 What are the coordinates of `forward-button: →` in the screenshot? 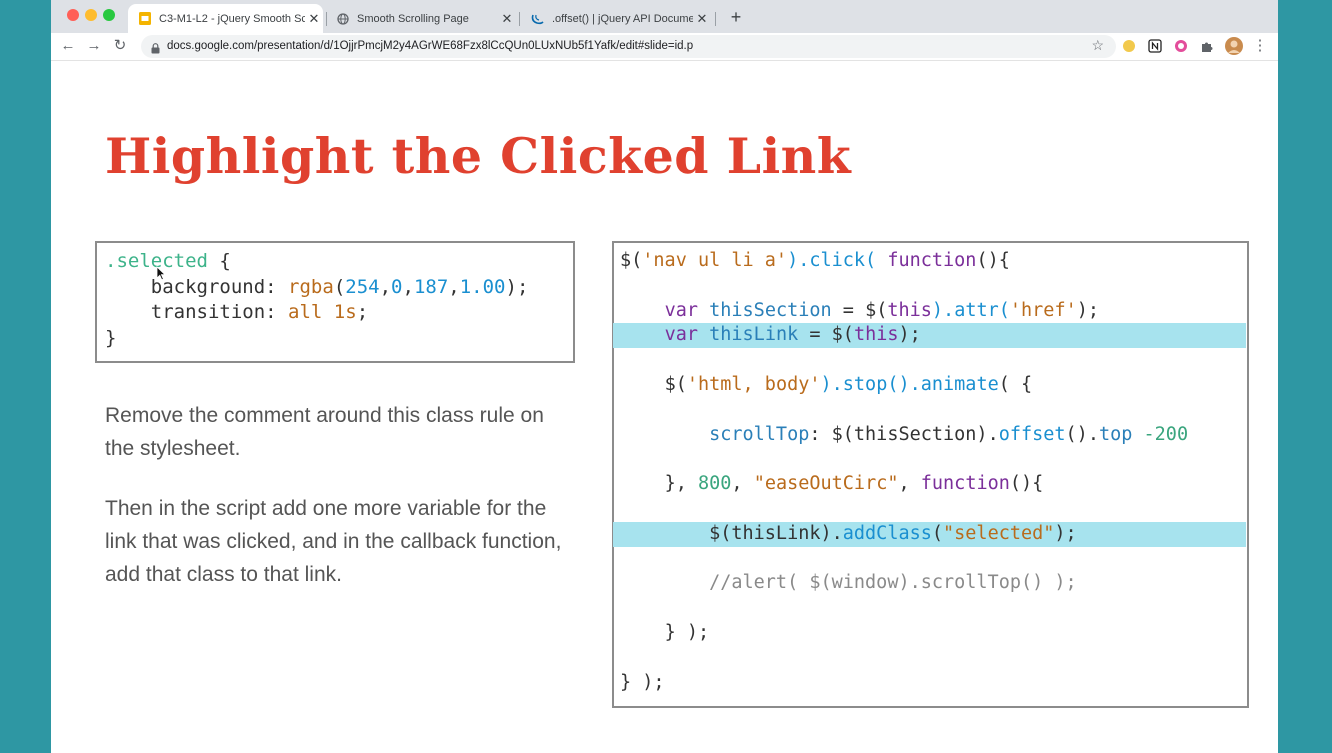 It's located at (94, 46).